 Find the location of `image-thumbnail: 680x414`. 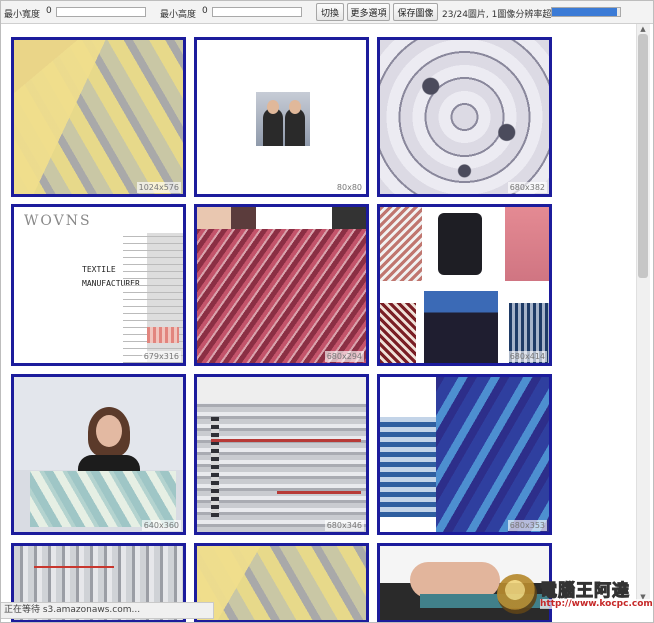

image-thumbnail: 680x414 is located at coordinates (464, 285).